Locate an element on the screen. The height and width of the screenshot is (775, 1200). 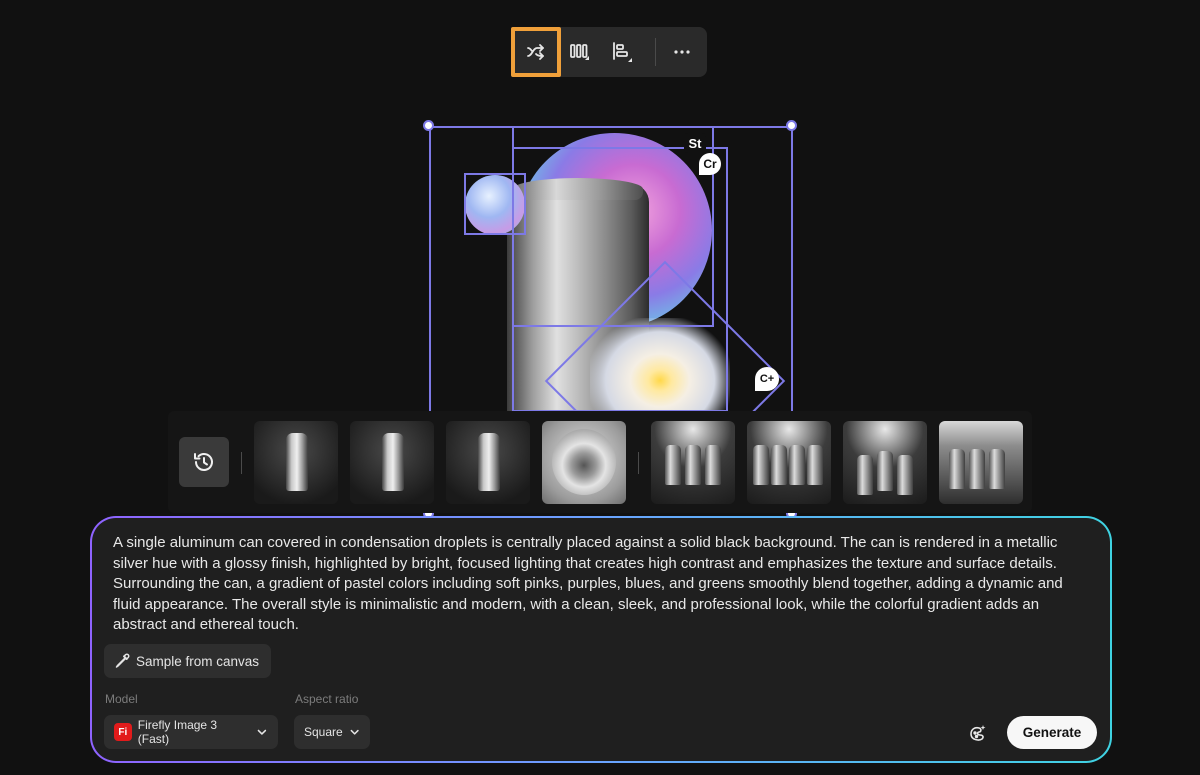
context-badge: C+ is located at coordinates (767, 379).